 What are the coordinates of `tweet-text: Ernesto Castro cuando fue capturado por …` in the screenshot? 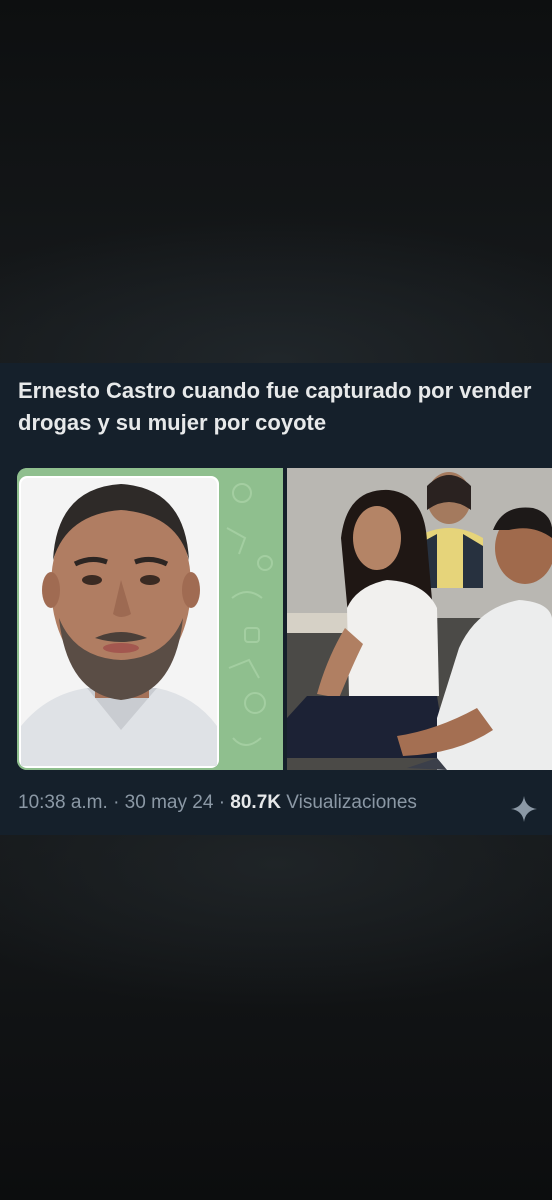 It's located at (275, 406).